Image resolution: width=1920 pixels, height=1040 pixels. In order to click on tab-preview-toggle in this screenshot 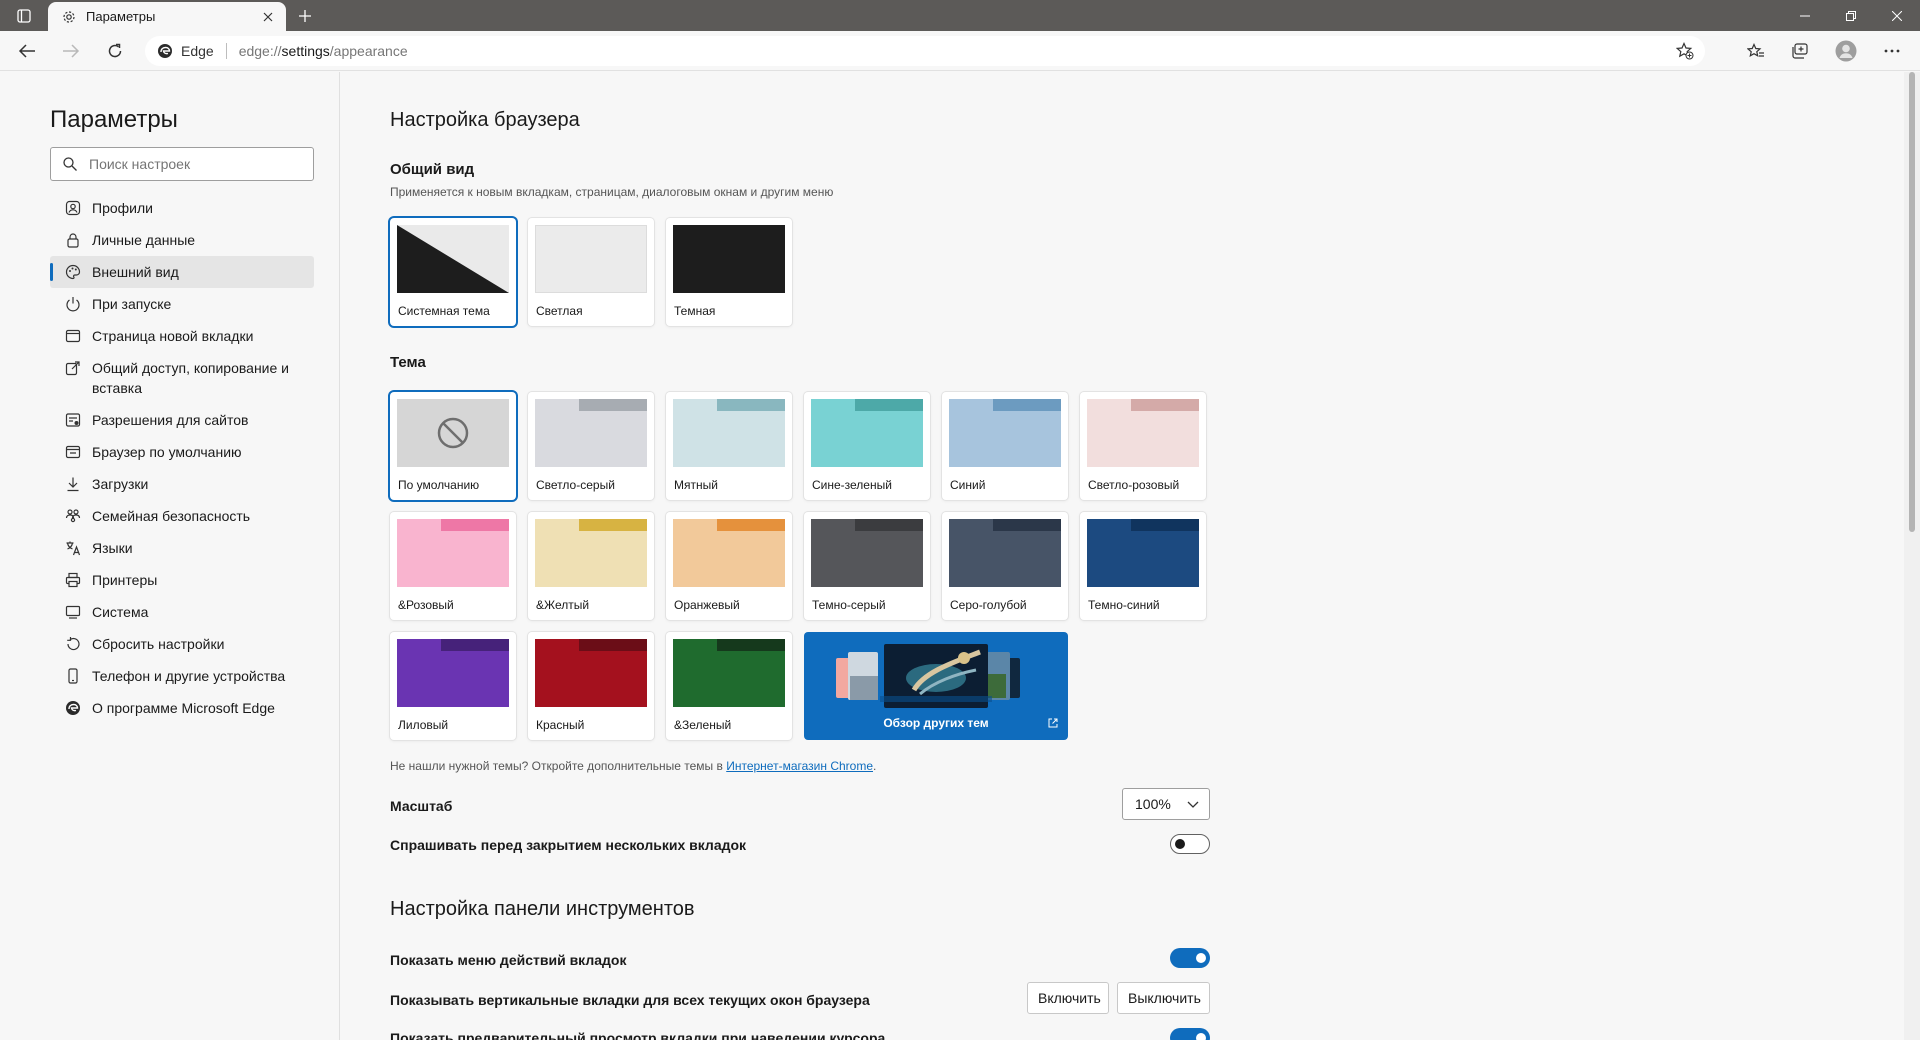, I will do `click(1190, 1034)`.